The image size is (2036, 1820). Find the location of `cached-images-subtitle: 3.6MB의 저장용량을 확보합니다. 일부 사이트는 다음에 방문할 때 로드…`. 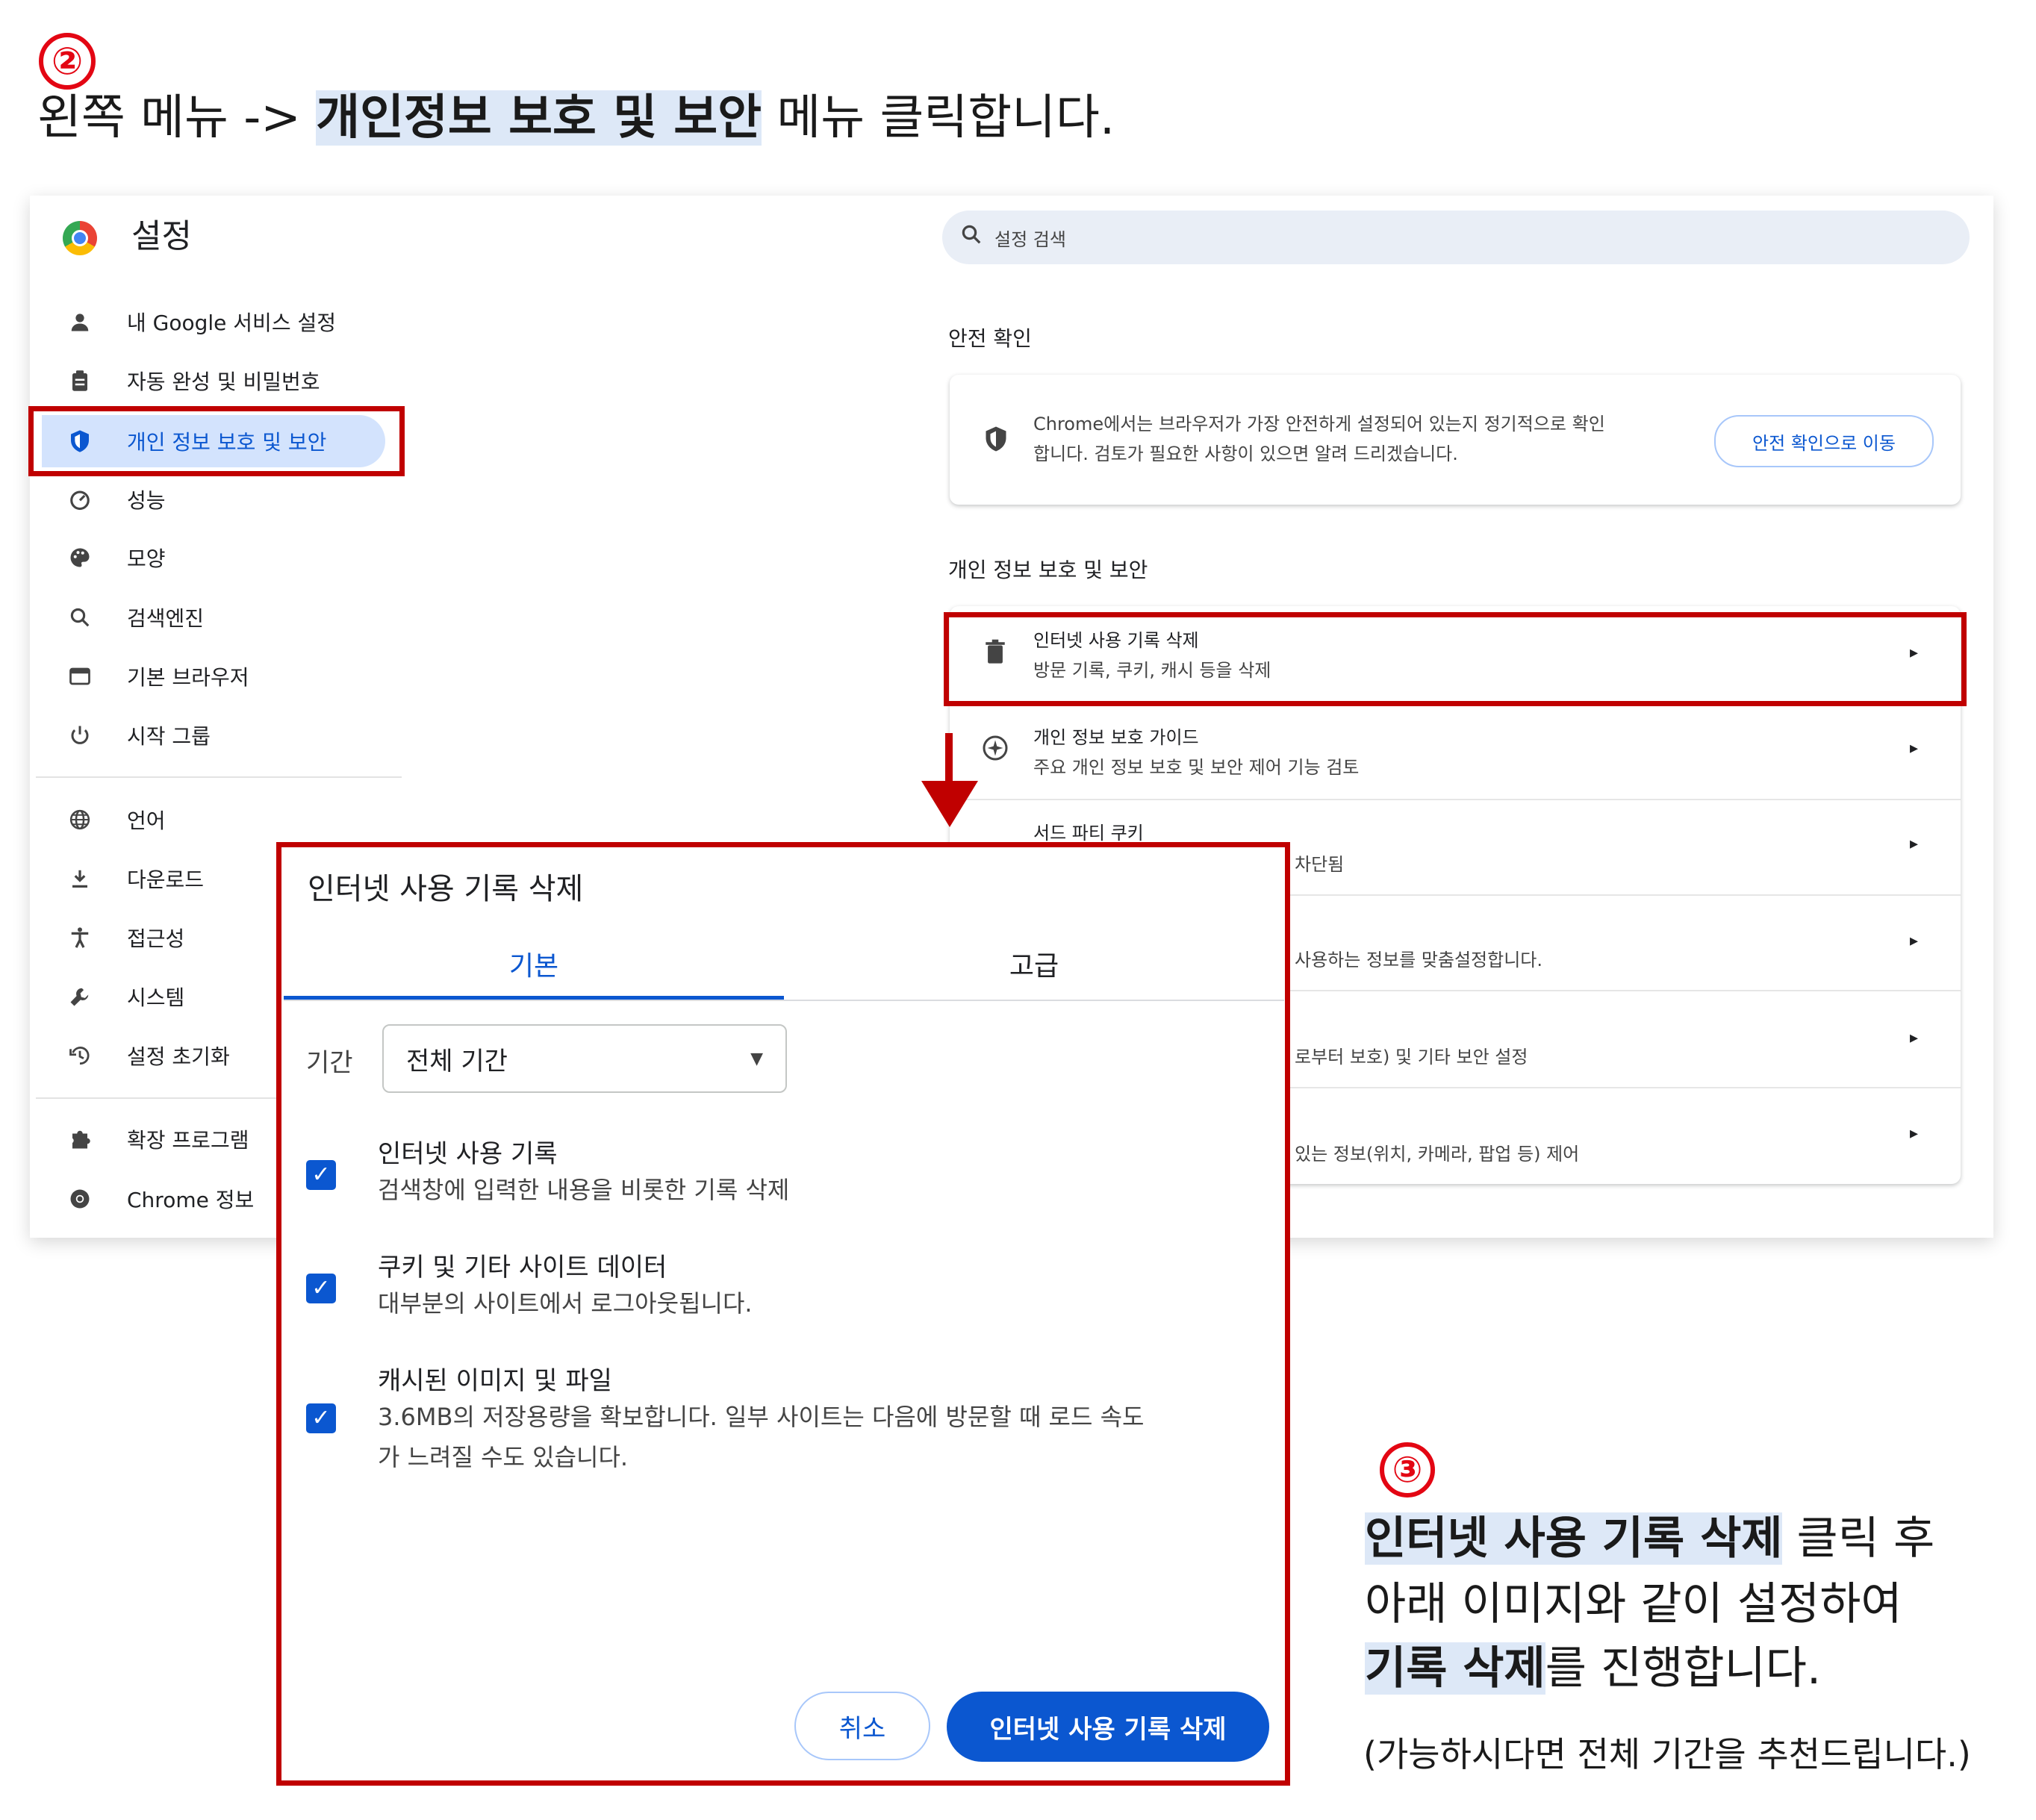

cached-images-subtitle: 3.6MB의 저장용량을 확보합니다. 일부 사이트는 다음에 방문할 때 로드… is located at coordinates (761, 1417).